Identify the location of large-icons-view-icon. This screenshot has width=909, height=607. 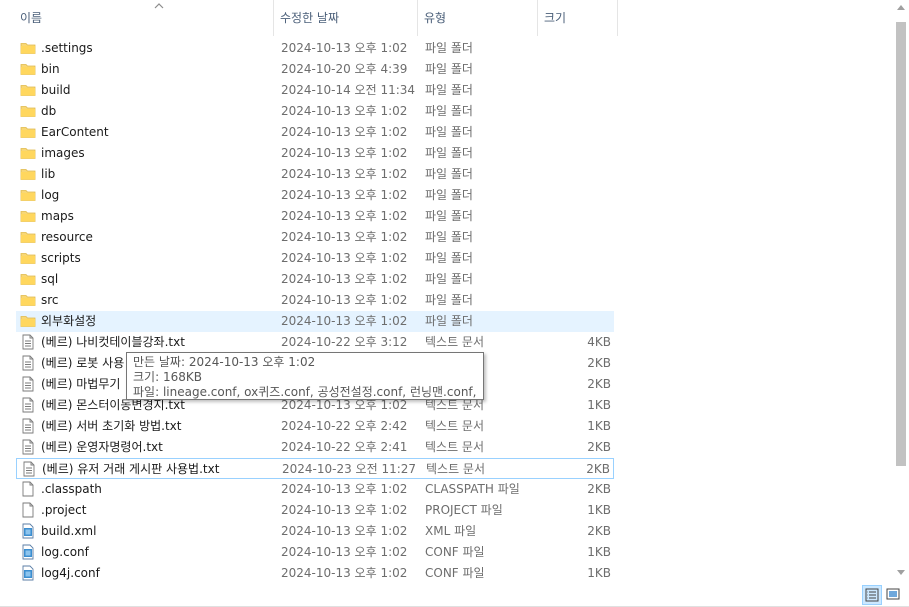
(893, 594).